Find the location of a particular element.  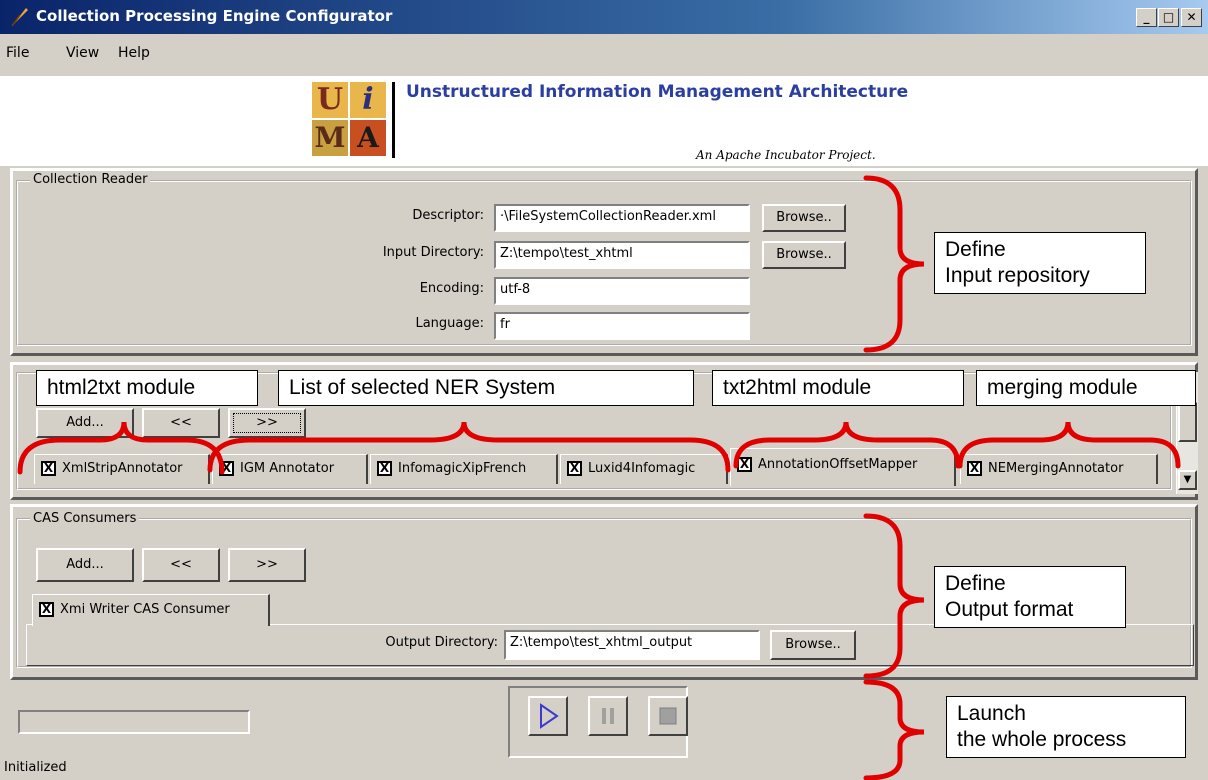

brace-html2txt is located at coordinates (121, 448).